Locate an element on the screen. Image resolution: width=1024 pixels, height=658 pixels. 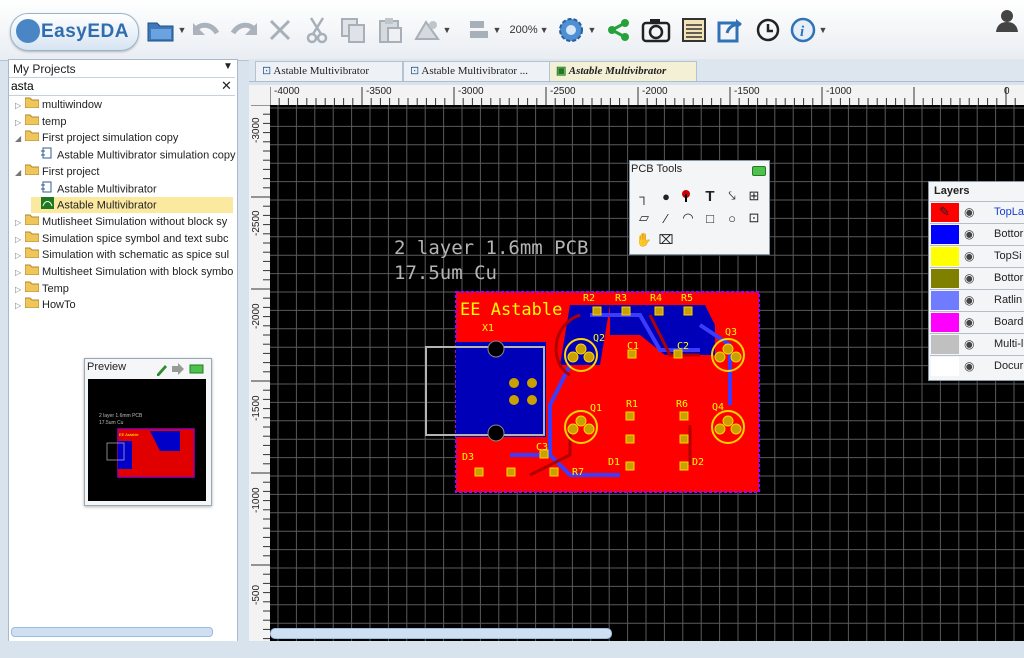
clear-search-icon: ✕ is located at coordinates (226, 86).